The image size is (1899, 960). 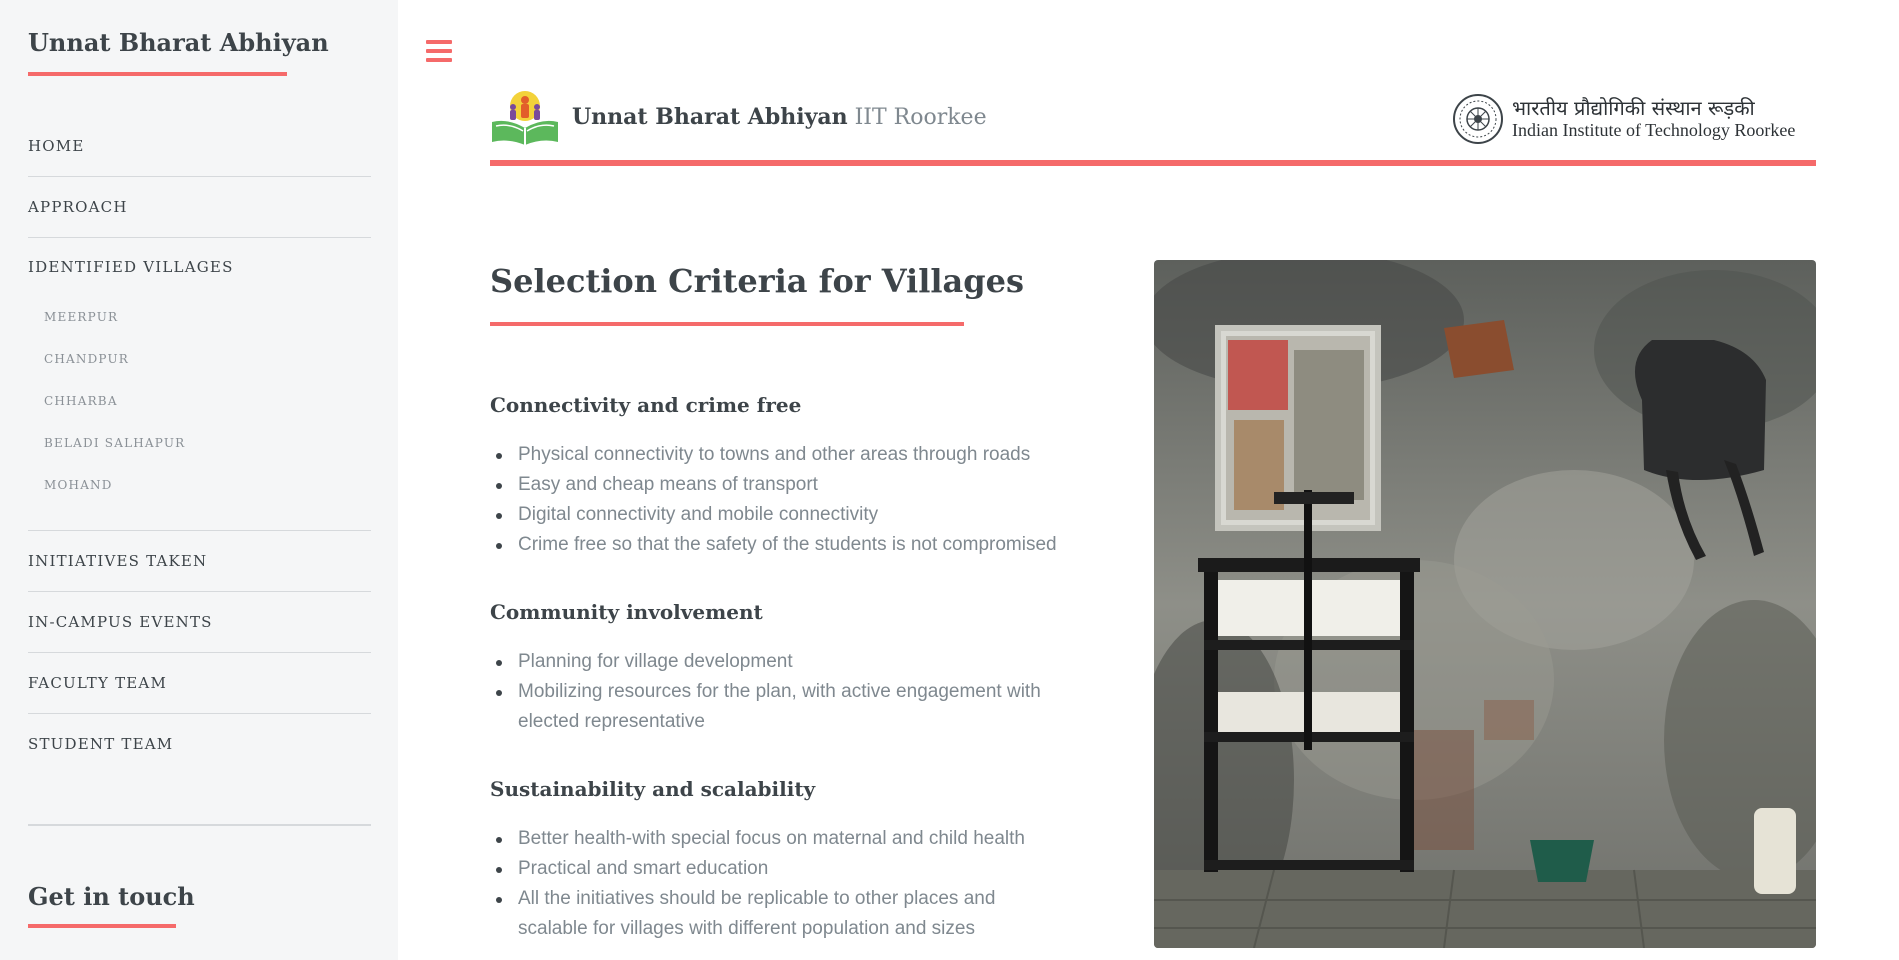 What do you see at coordinates (199, 744) in the screenshot?
I see `nav-student-team: STUDENT TEAM` at bounding box center [199, 744].